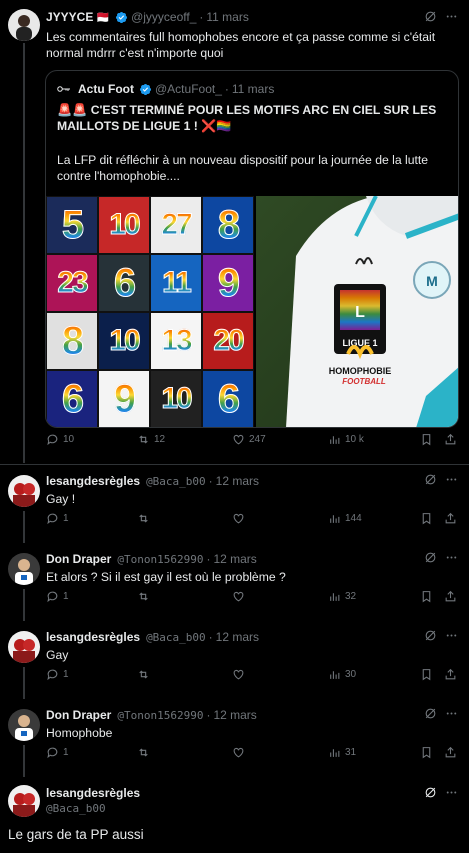  What do you see at coordinates (24, 683) in the screenshot?
I see `thread-line` at bounding box center [24, 683].